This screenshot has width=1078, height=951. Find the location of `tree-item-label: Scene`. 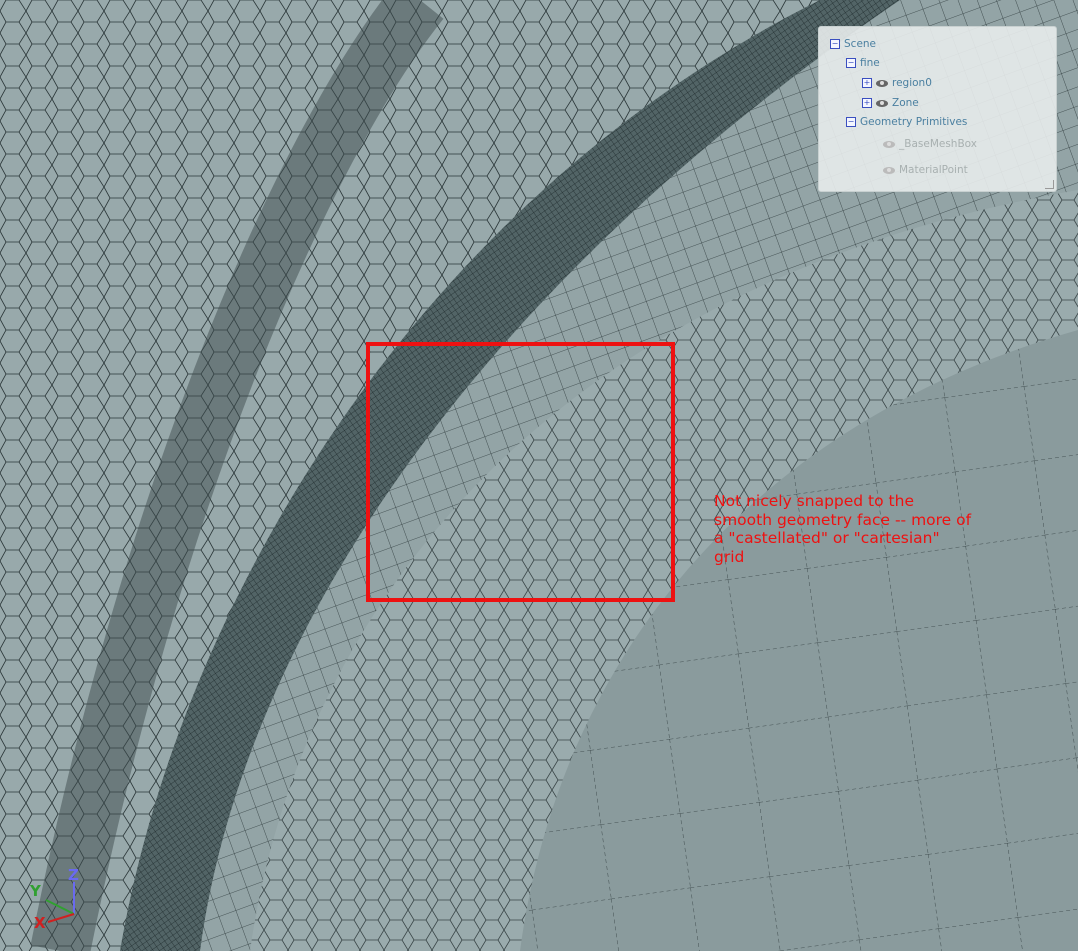

tree-item-label: Scene is located at coordinates (860, 44).